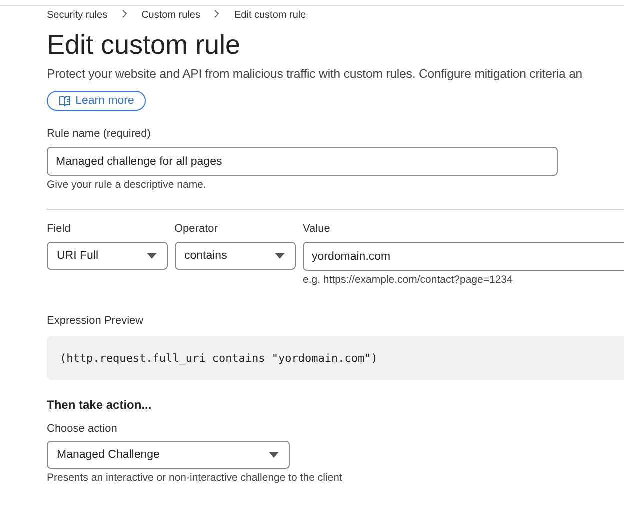 The image size is (624, 508). I want to click on breadcrumb-current: Edit custom rule, so click(270, 15).